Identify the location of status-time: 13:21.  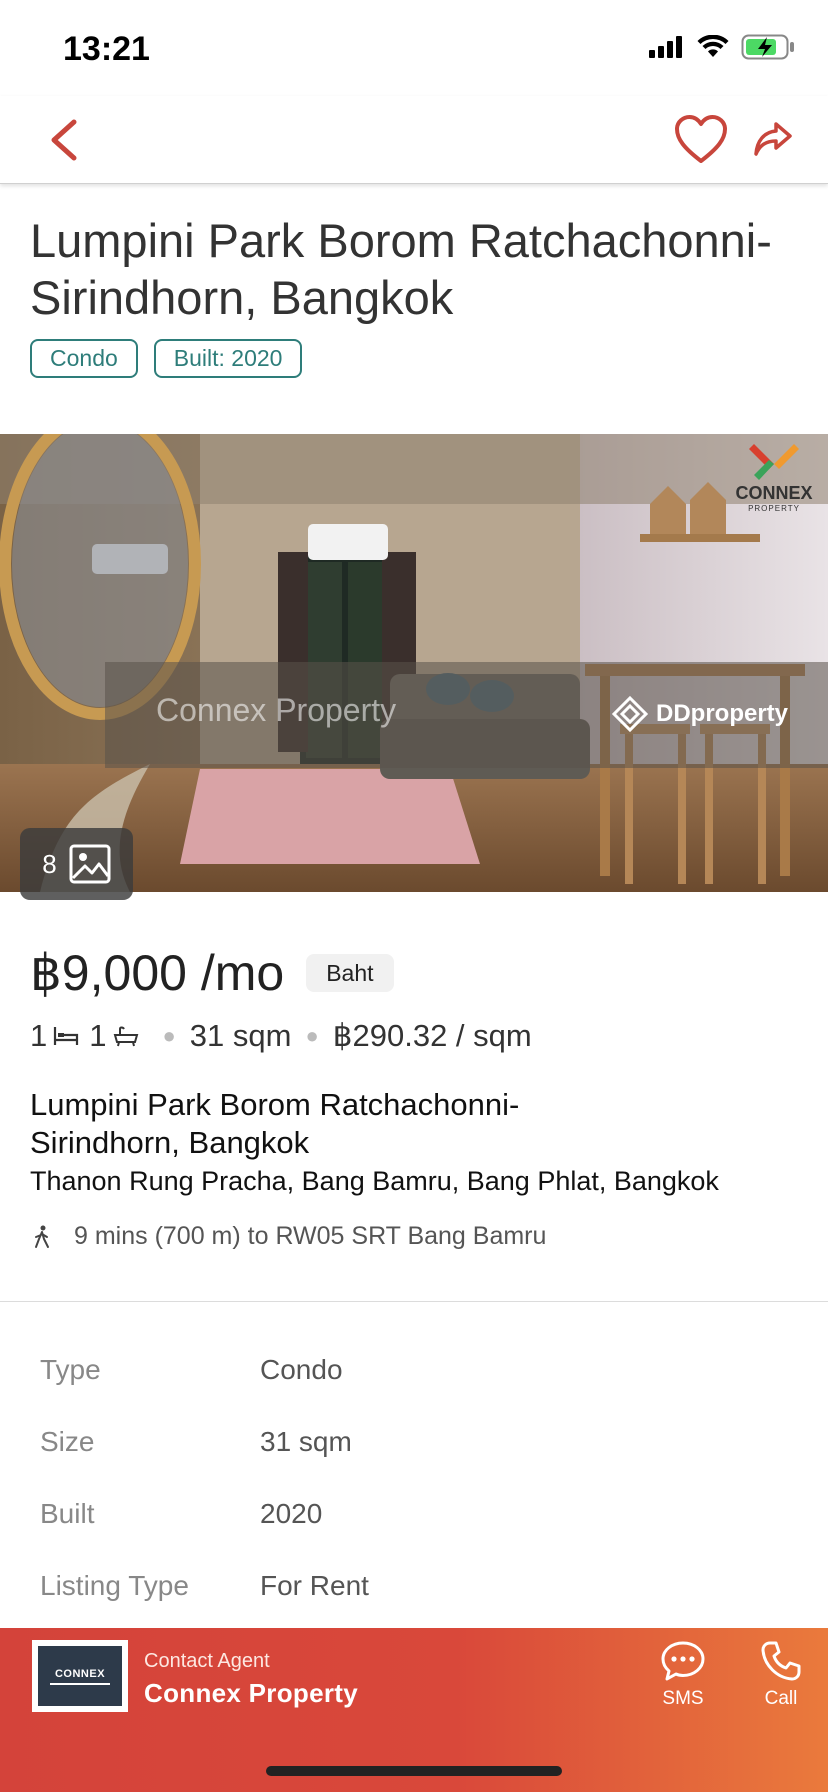
(106, 49).